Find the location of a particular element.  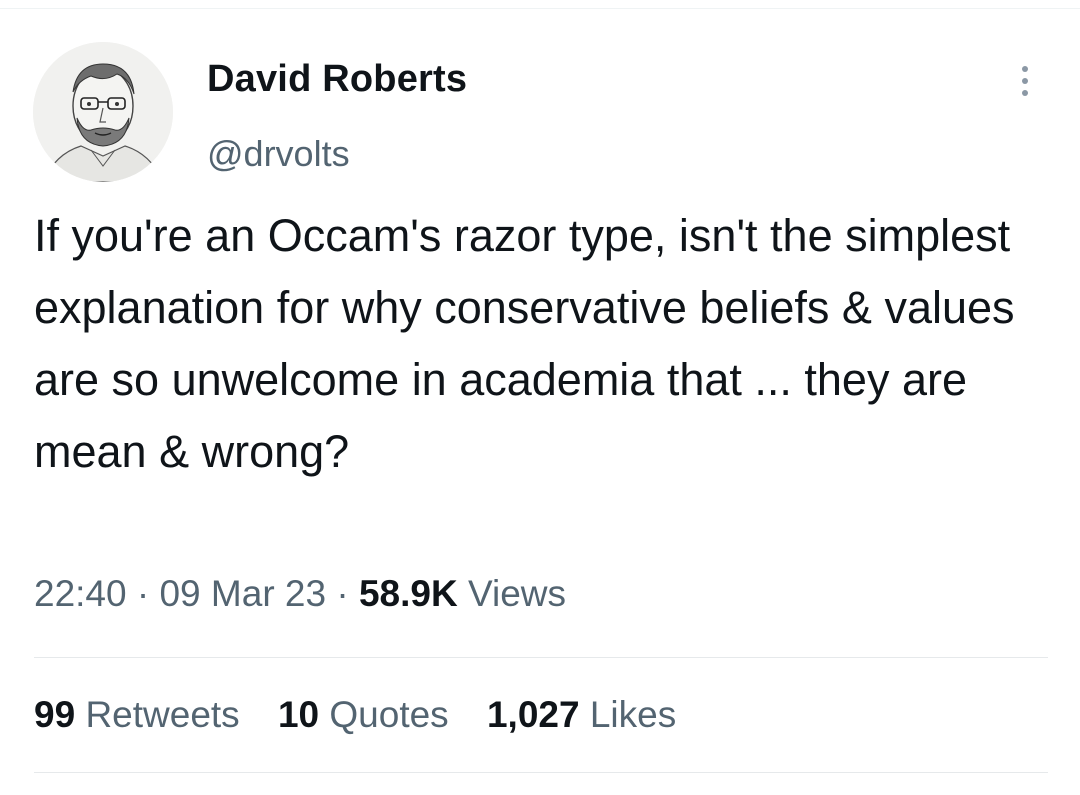

retweets-stat: 99 Retweets is located at coordinates (137, 715).